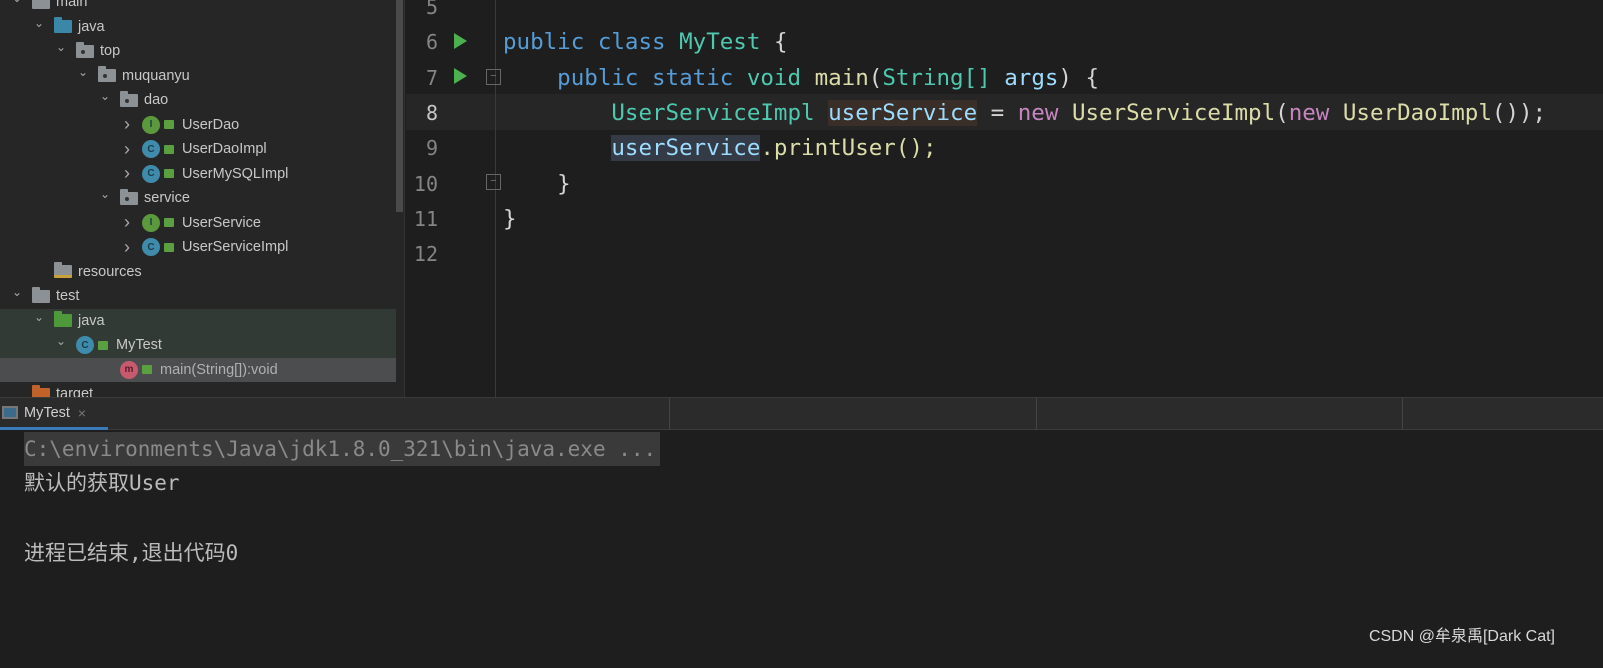 The image size is (1603, 668). Describe the element at coordinates (425, 183) in the screenshot. I see `line-number: 10` at that location.